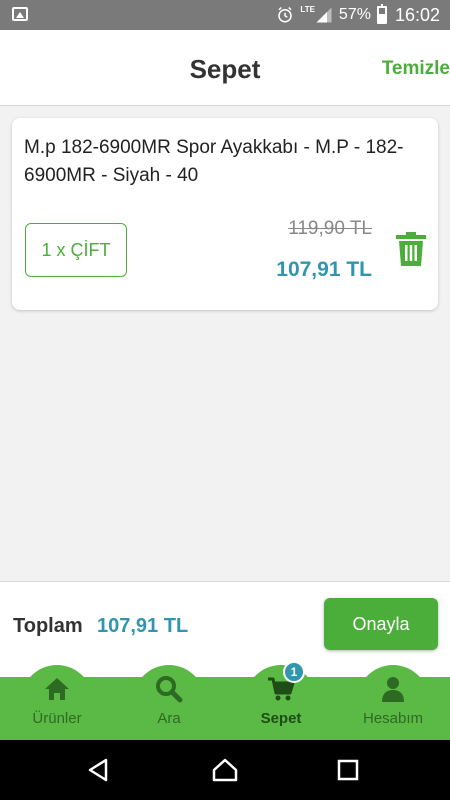 The width and height of the screenshot is (450, 800). Describe the element at coordinates (348, 770) in the screenshot. I see `recents-icon` at that location.